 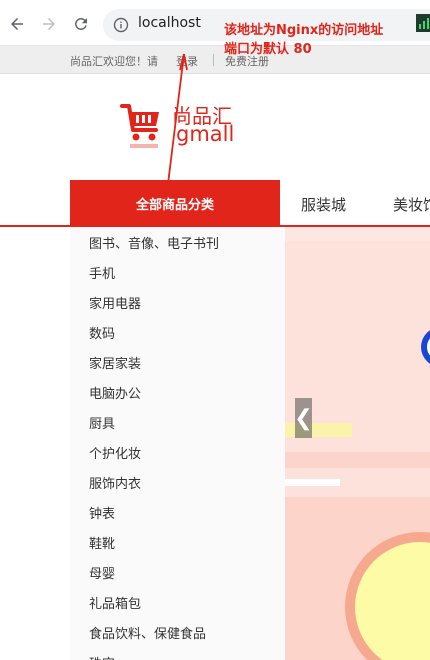 I want to click on extension-icon, so click(x=423, y=23).